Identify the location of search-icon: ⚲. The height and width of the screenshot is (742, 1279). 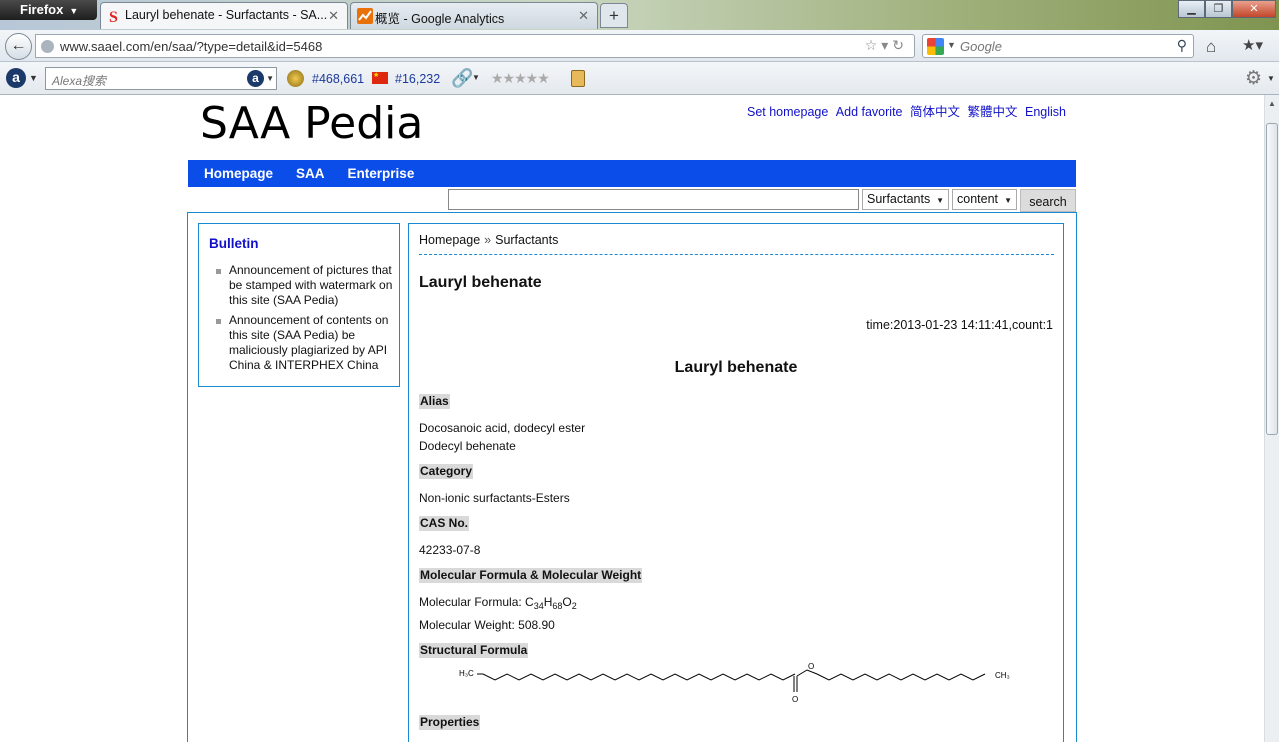
(1182, 45).